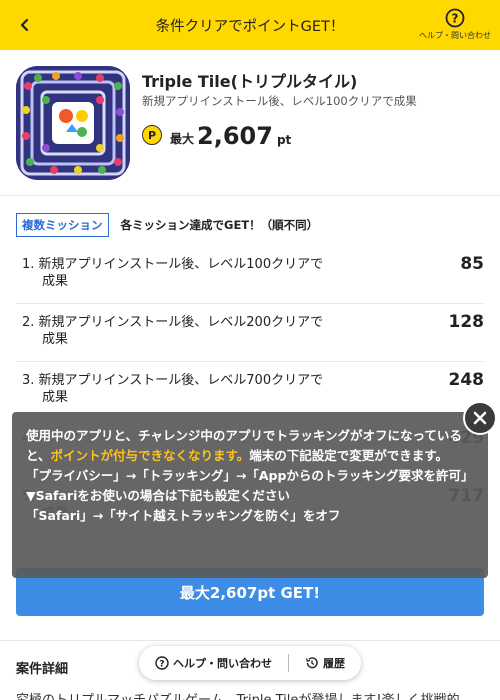 The width and height of the screenshot is (500, 700). What do you see at coordinates (42, 669) in the screenshot?
I see `detail-title: 案件詳細` at bounding box center [42, 669].